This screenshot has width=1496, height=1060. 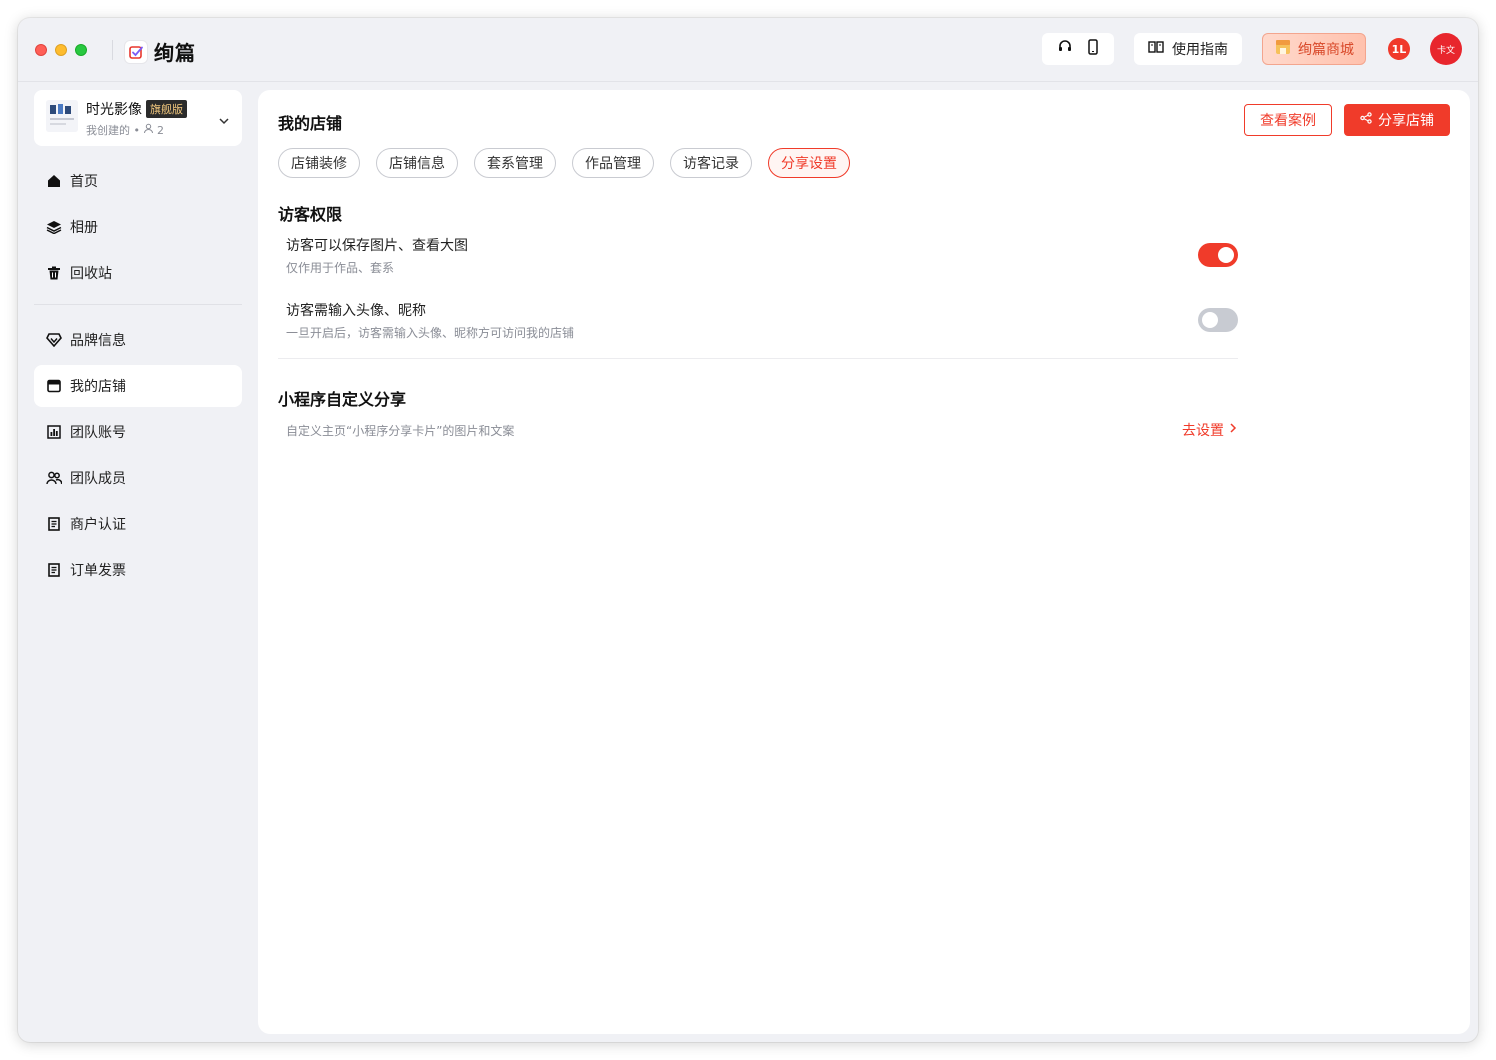 What do you see at coordinates (98, 525) in the screenshot?
I see `sidebar-item-label: 商户认证` at bounding box center [98, 525].